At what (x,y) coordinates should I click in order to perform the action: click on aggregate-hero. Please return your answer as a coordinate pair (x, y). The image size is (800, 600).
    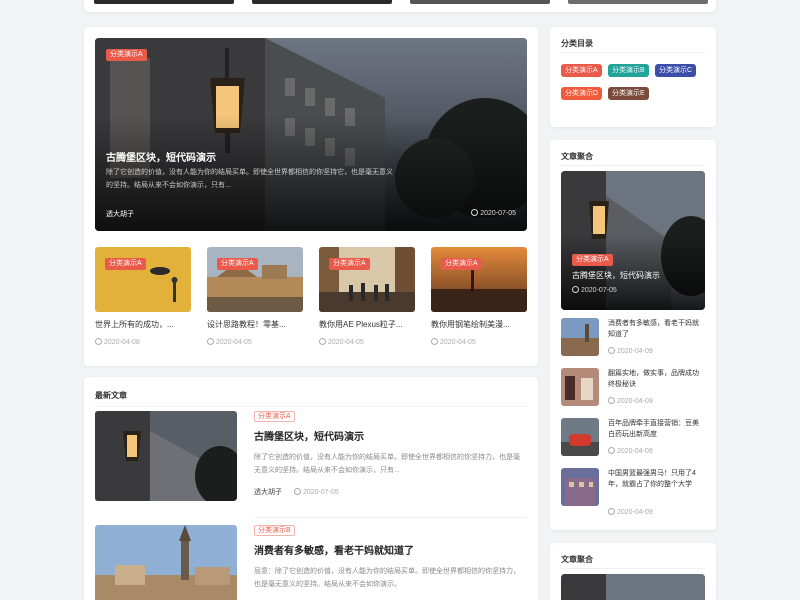
    Looking at the image, I should click on (633, 587).